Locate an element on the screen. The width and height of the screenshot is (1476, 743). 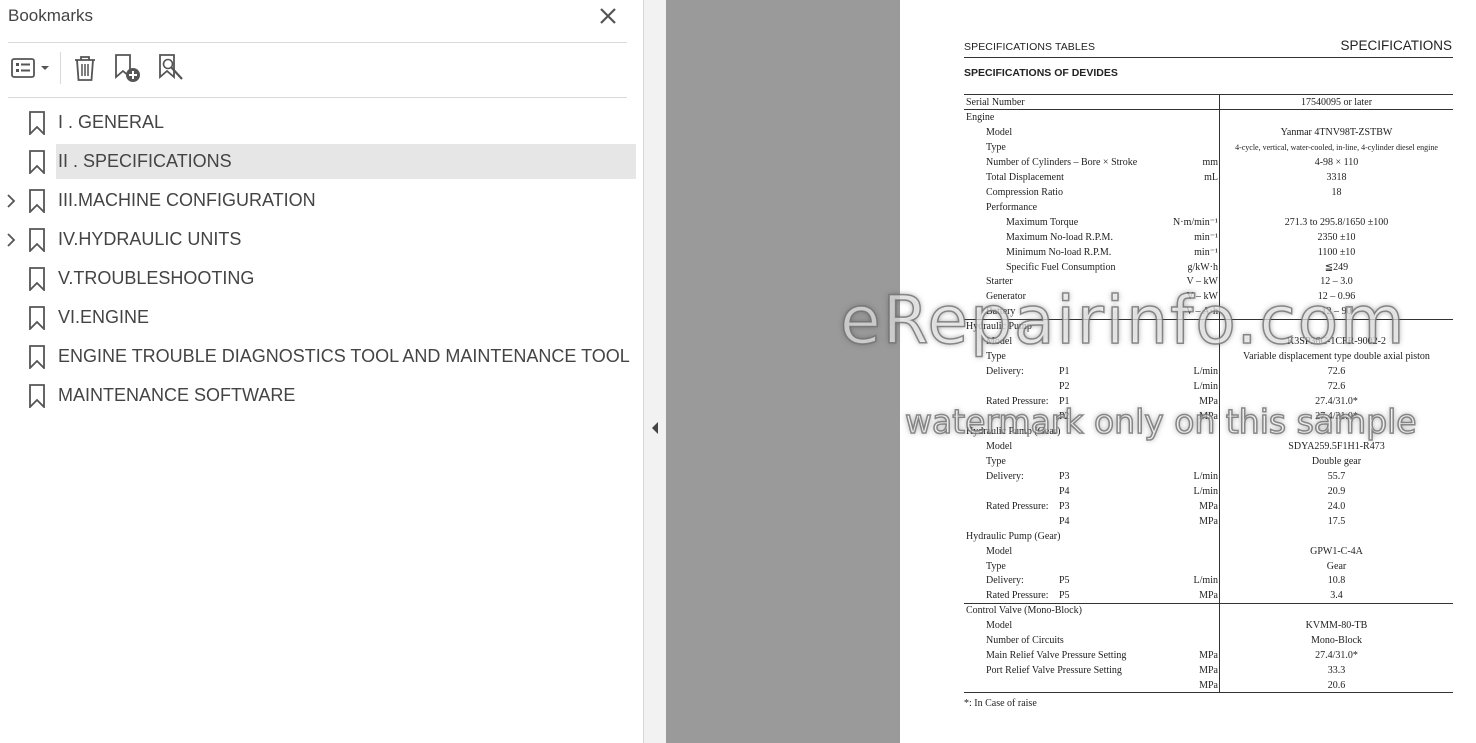
serial-rule is located at coordinates (1208, 109).